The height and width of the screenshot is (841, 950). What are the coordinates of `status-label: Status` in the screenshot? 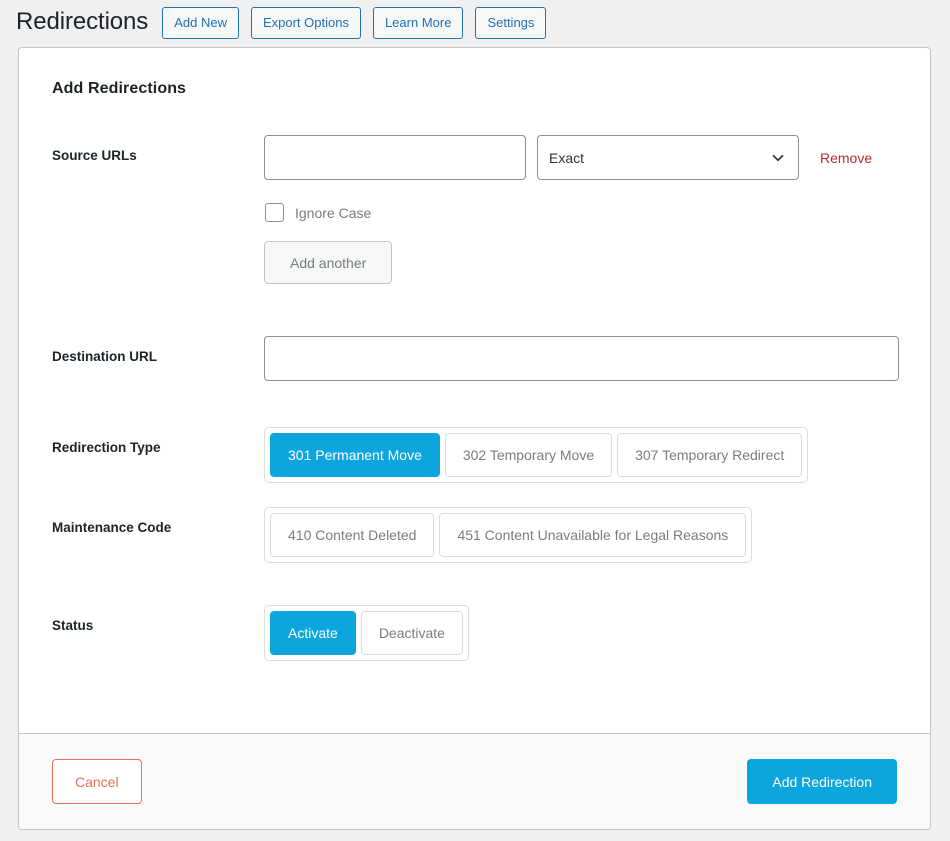 It's located at (73, 625).